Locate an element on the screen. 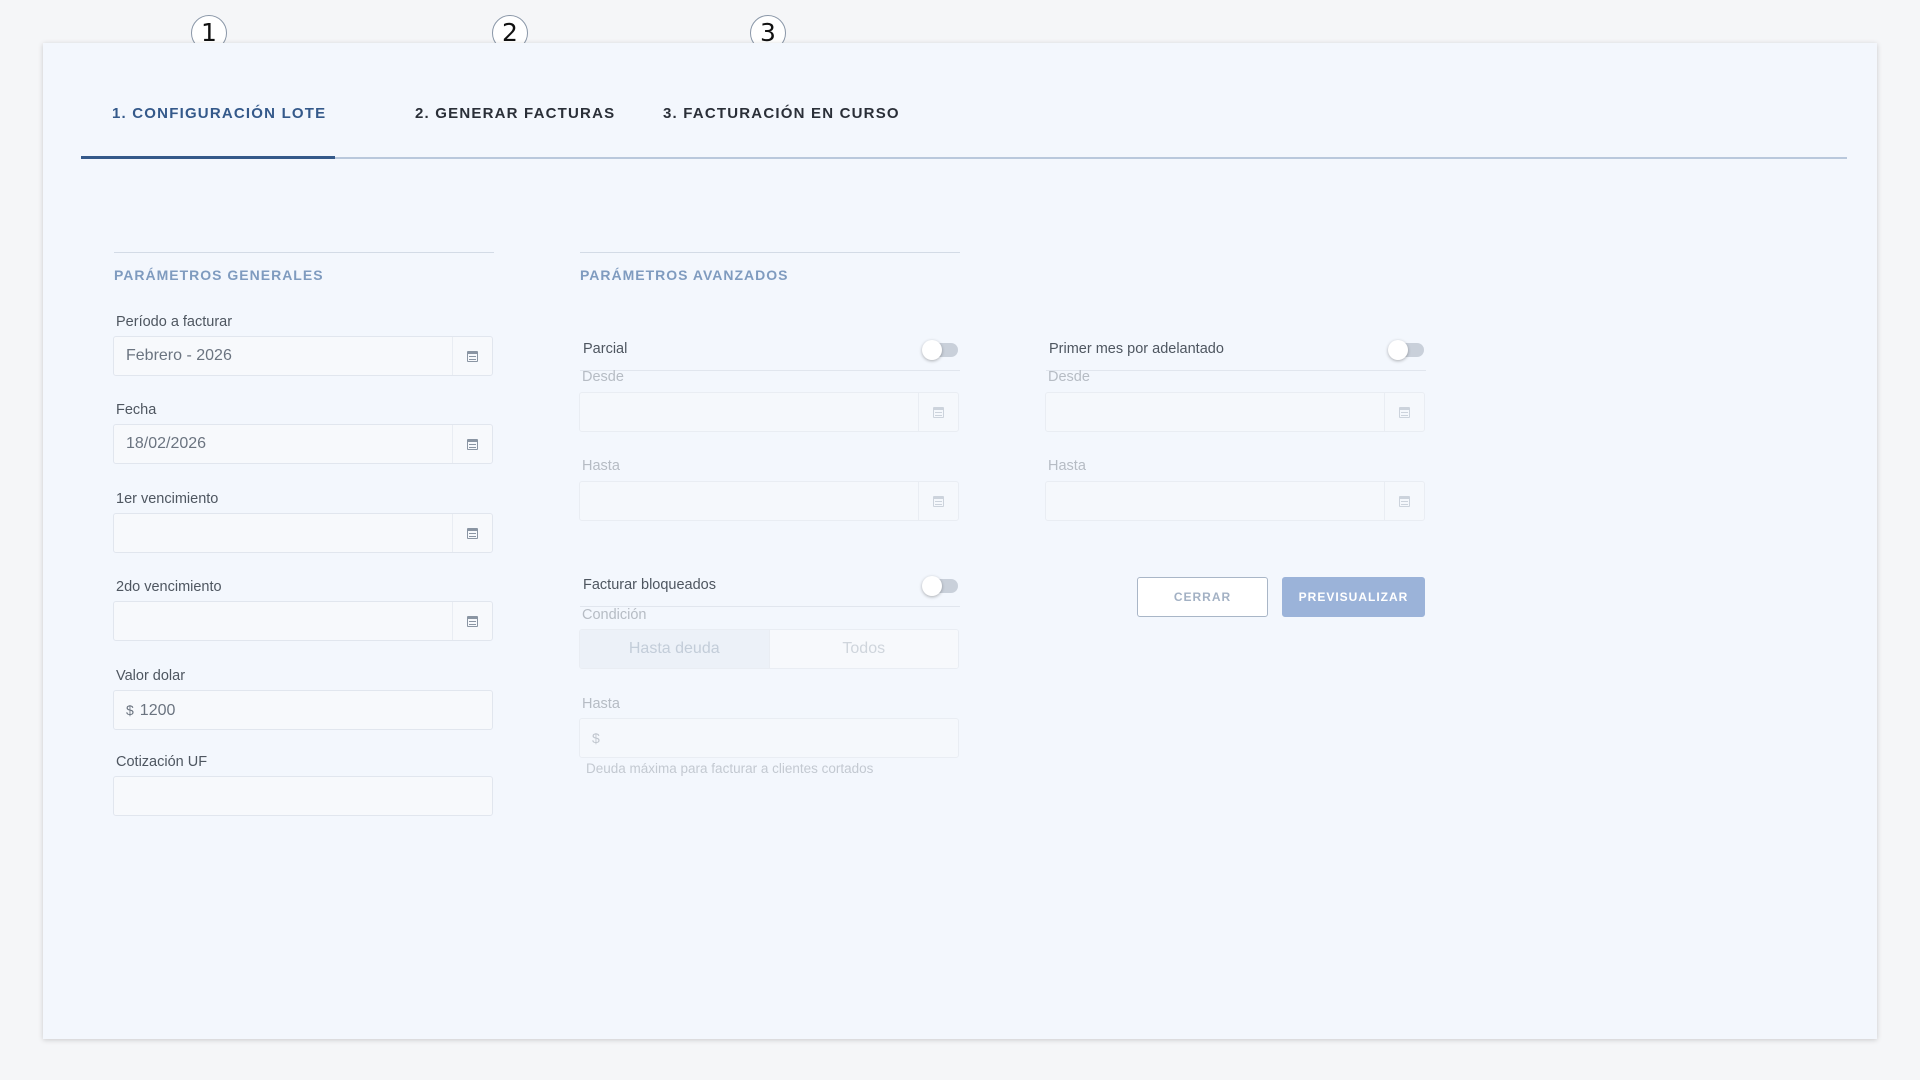 This screenshot has width=1920, height=1080. section-title-general: PARÁMETROS GENERALES is located at coordinates (304, 267).